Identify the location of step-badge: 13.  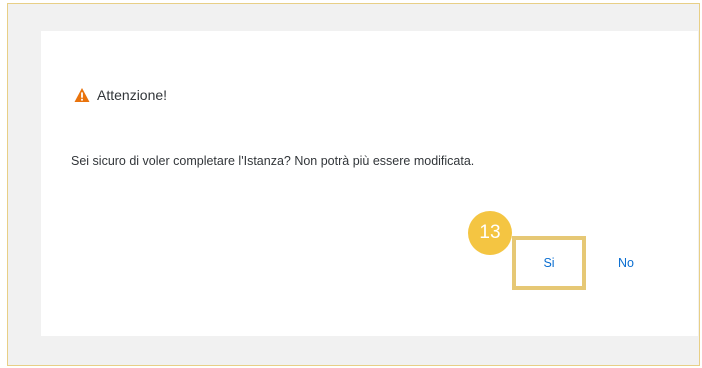
(490, 233).